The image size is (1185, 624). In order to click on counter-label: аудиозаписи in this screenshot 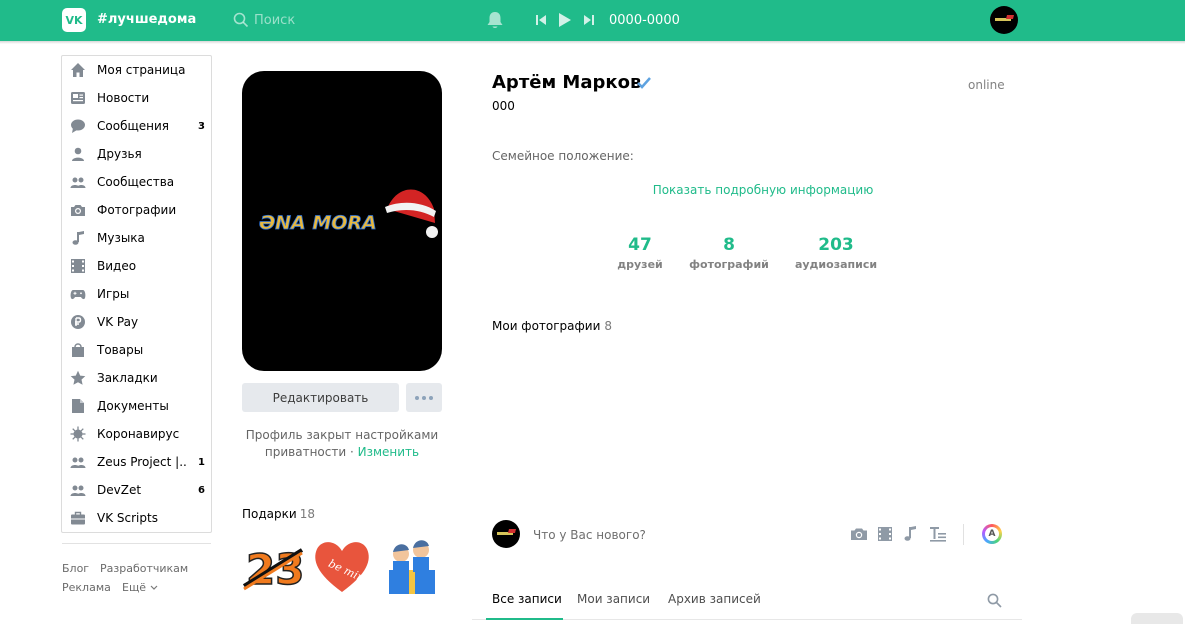, I will do `click(836, 264)`.